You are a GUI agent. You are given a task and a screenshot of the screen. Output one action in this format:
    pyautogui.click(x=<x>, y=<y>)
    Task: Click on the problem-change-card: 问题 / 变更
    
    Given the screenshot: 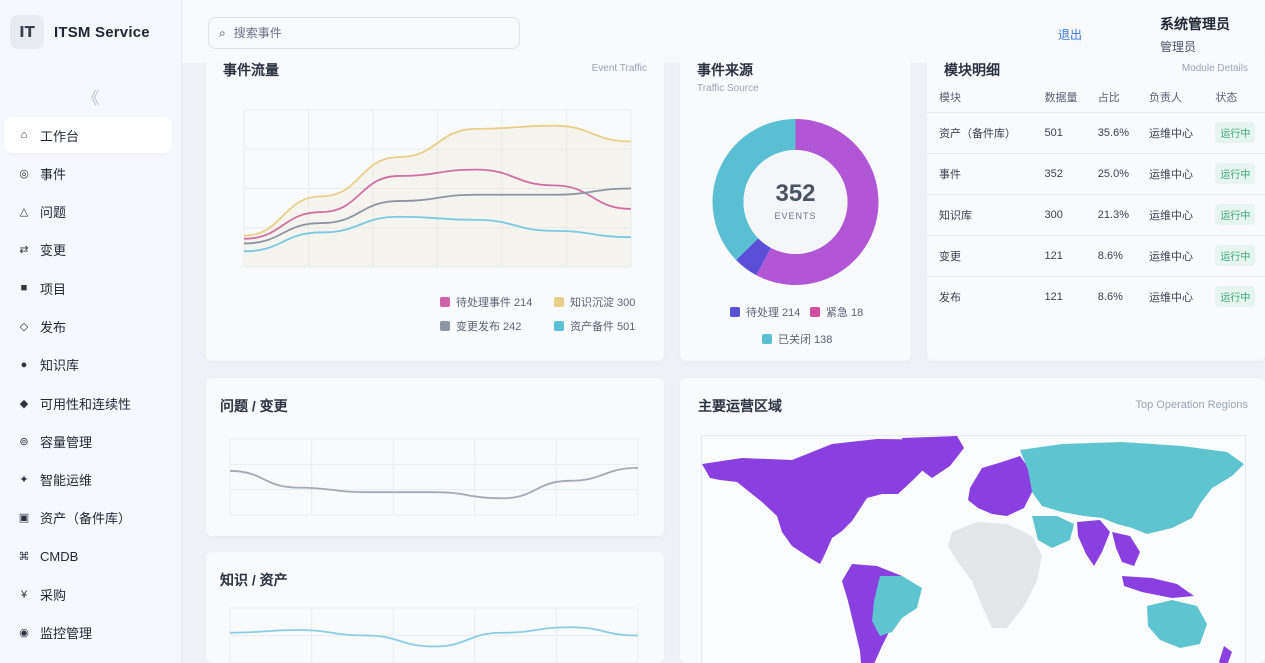 What is the action you would take?
    pyautogui.click(x=435, y=457)
    